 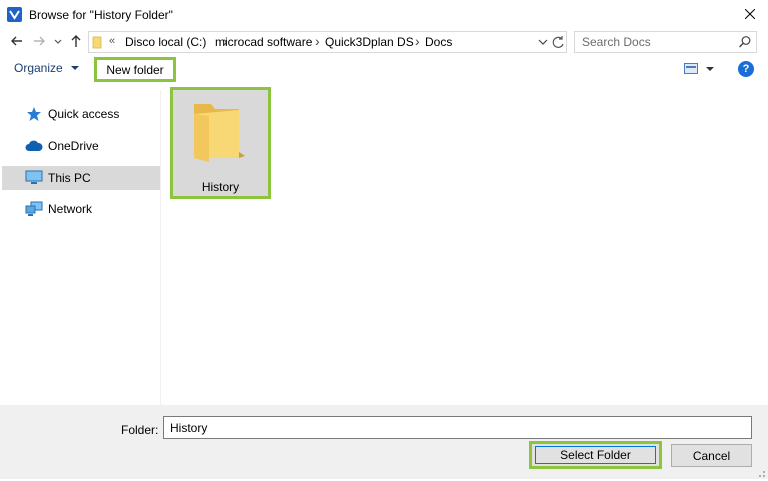 I want to click on new-folder-label: New folder, so click(x=135, y=69).